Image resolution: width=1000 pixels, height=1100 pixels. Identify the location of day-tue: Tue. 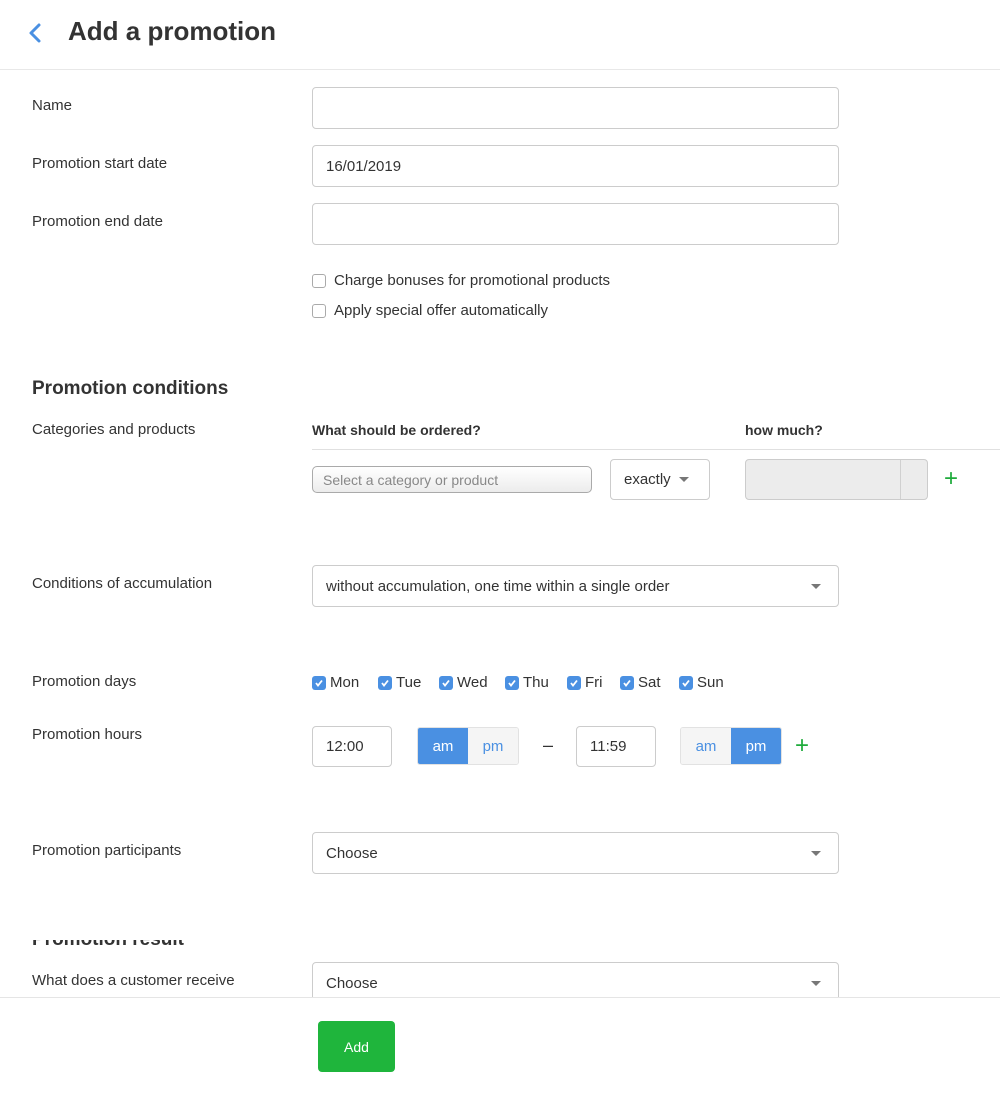
(399, 682).